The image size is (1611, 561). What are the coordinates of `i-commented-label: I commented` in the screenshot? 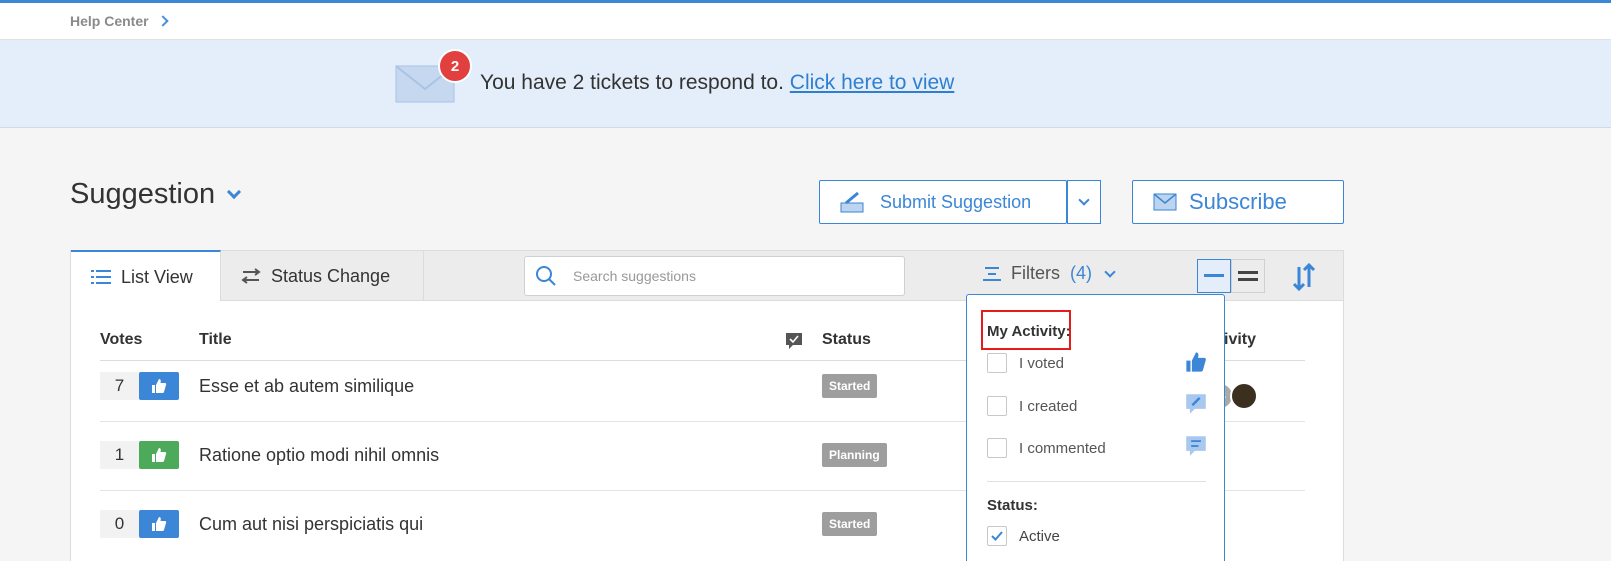 It's located at (1062, 448).